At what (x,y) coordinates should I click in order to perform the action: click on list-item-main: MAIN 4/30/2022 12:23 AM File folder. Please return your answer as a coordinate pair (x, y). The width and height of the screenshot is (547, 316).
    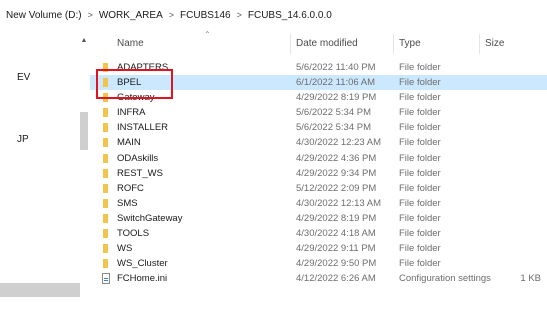
    Looking at the image, I should click on (318, 142).